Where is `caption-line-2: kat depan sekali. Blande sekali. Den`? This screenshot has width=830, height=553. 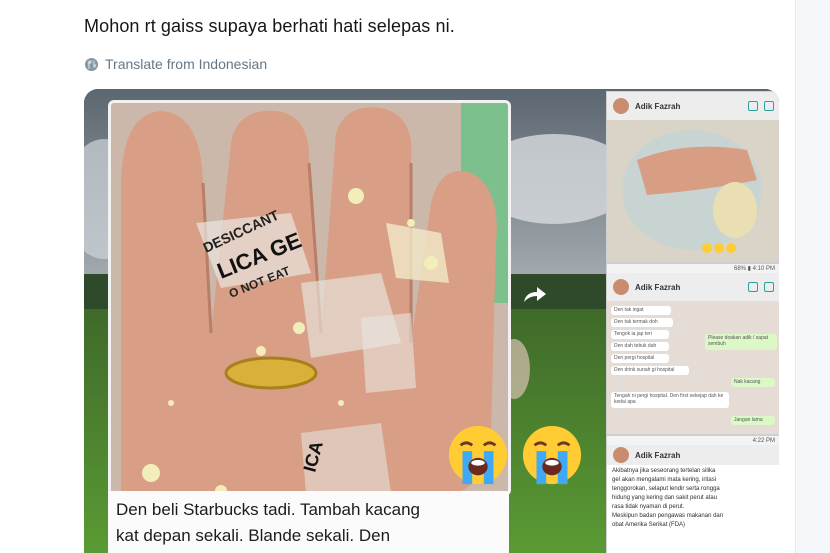 caption-line-2: kat depan sekali. Blande sekali. Den is located at coordinates (253, 535).